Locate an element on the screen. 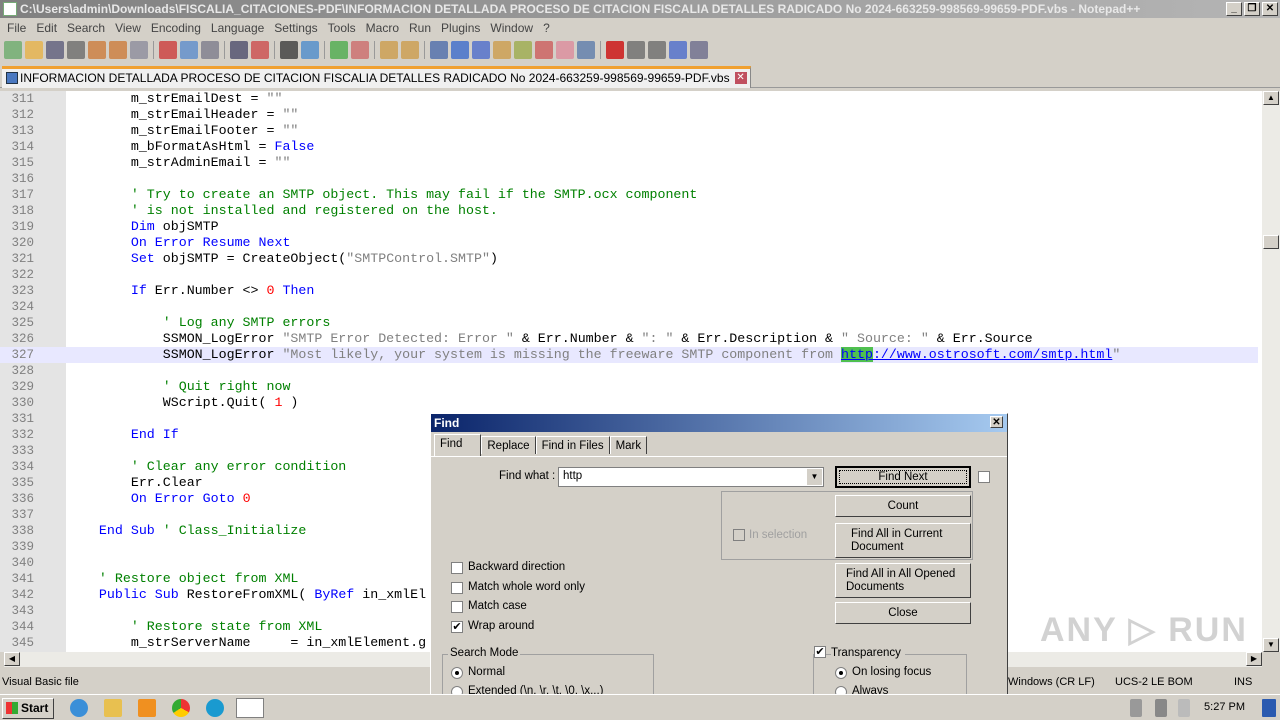 This screenshot has height=720, width=1280. menu-run: Run is located at coordinates (420, 28).